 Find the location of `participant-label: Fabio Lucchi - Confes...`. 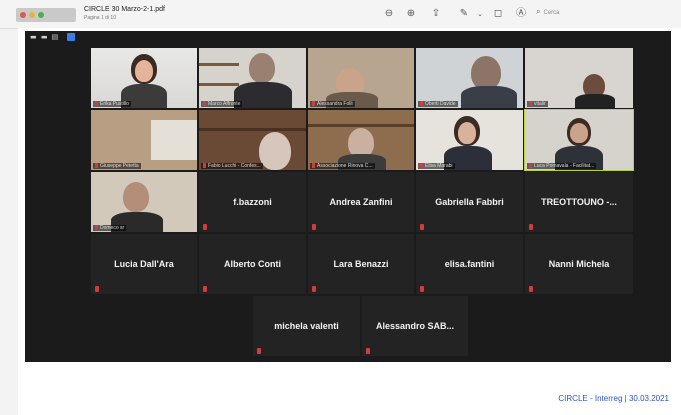

participant-label: Fabio Lucchi - Confes... is located at coordinates (232, 166).